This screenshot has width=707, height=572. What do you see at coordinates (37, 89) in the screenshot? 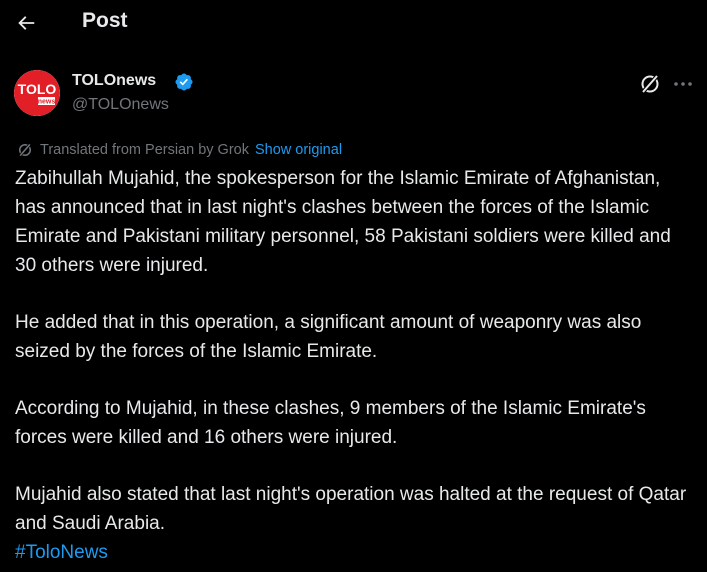
I see `svg-text: TOLO` at bounding box center [37, 89].